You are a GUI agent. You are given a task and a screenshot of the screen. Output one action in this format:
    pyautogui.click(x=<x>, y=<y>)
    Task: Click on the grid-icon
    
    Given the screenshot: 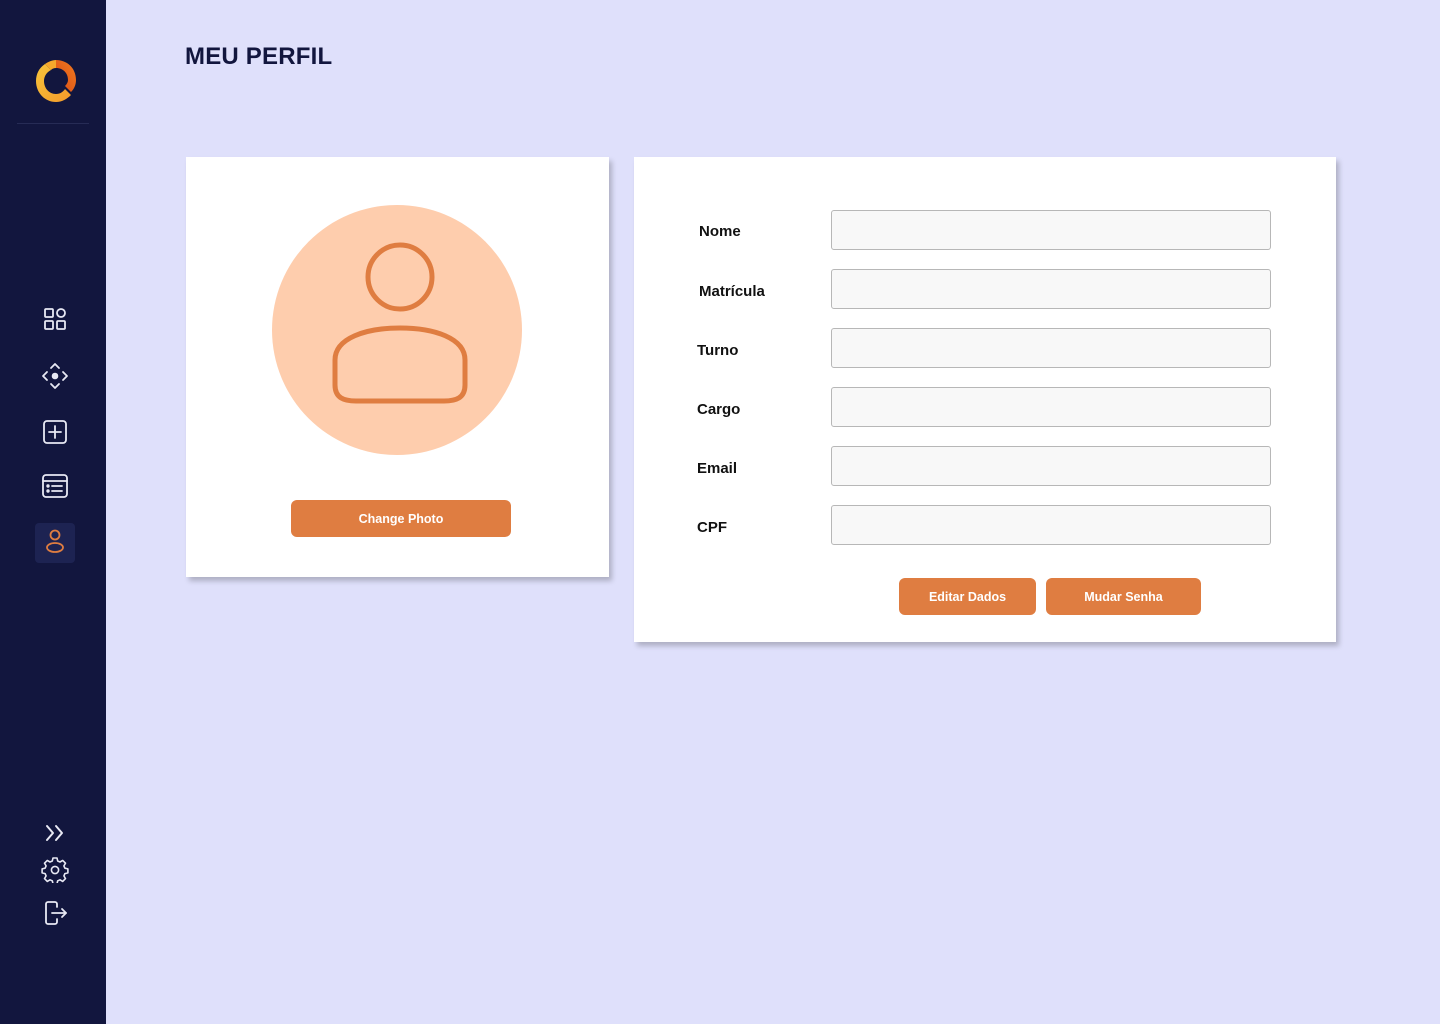 What is the action you would take?
    pyautogui.click(x=55, y=321)
    